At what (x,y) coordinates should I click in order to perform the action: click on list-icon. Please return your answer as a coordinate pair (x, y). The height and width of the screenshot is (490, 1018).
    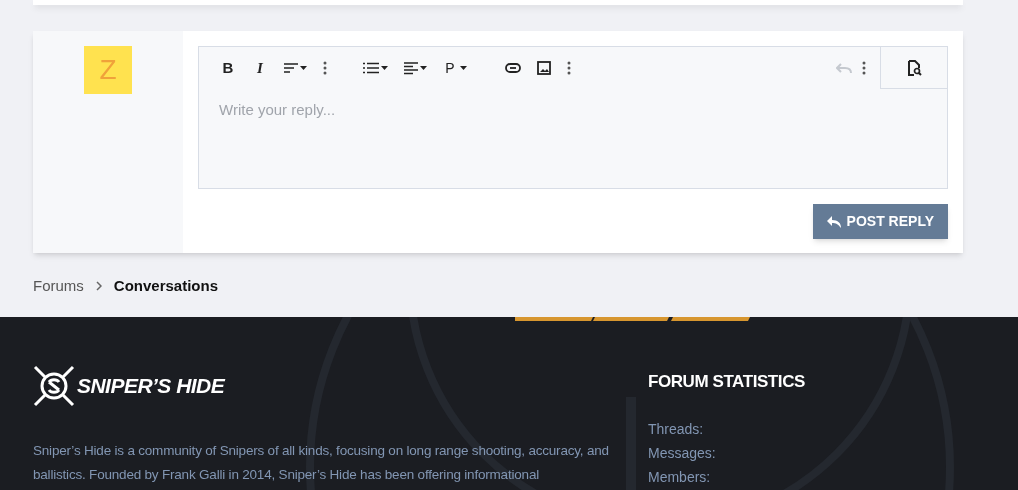
    Looking at the image, I should click on (371, 68).